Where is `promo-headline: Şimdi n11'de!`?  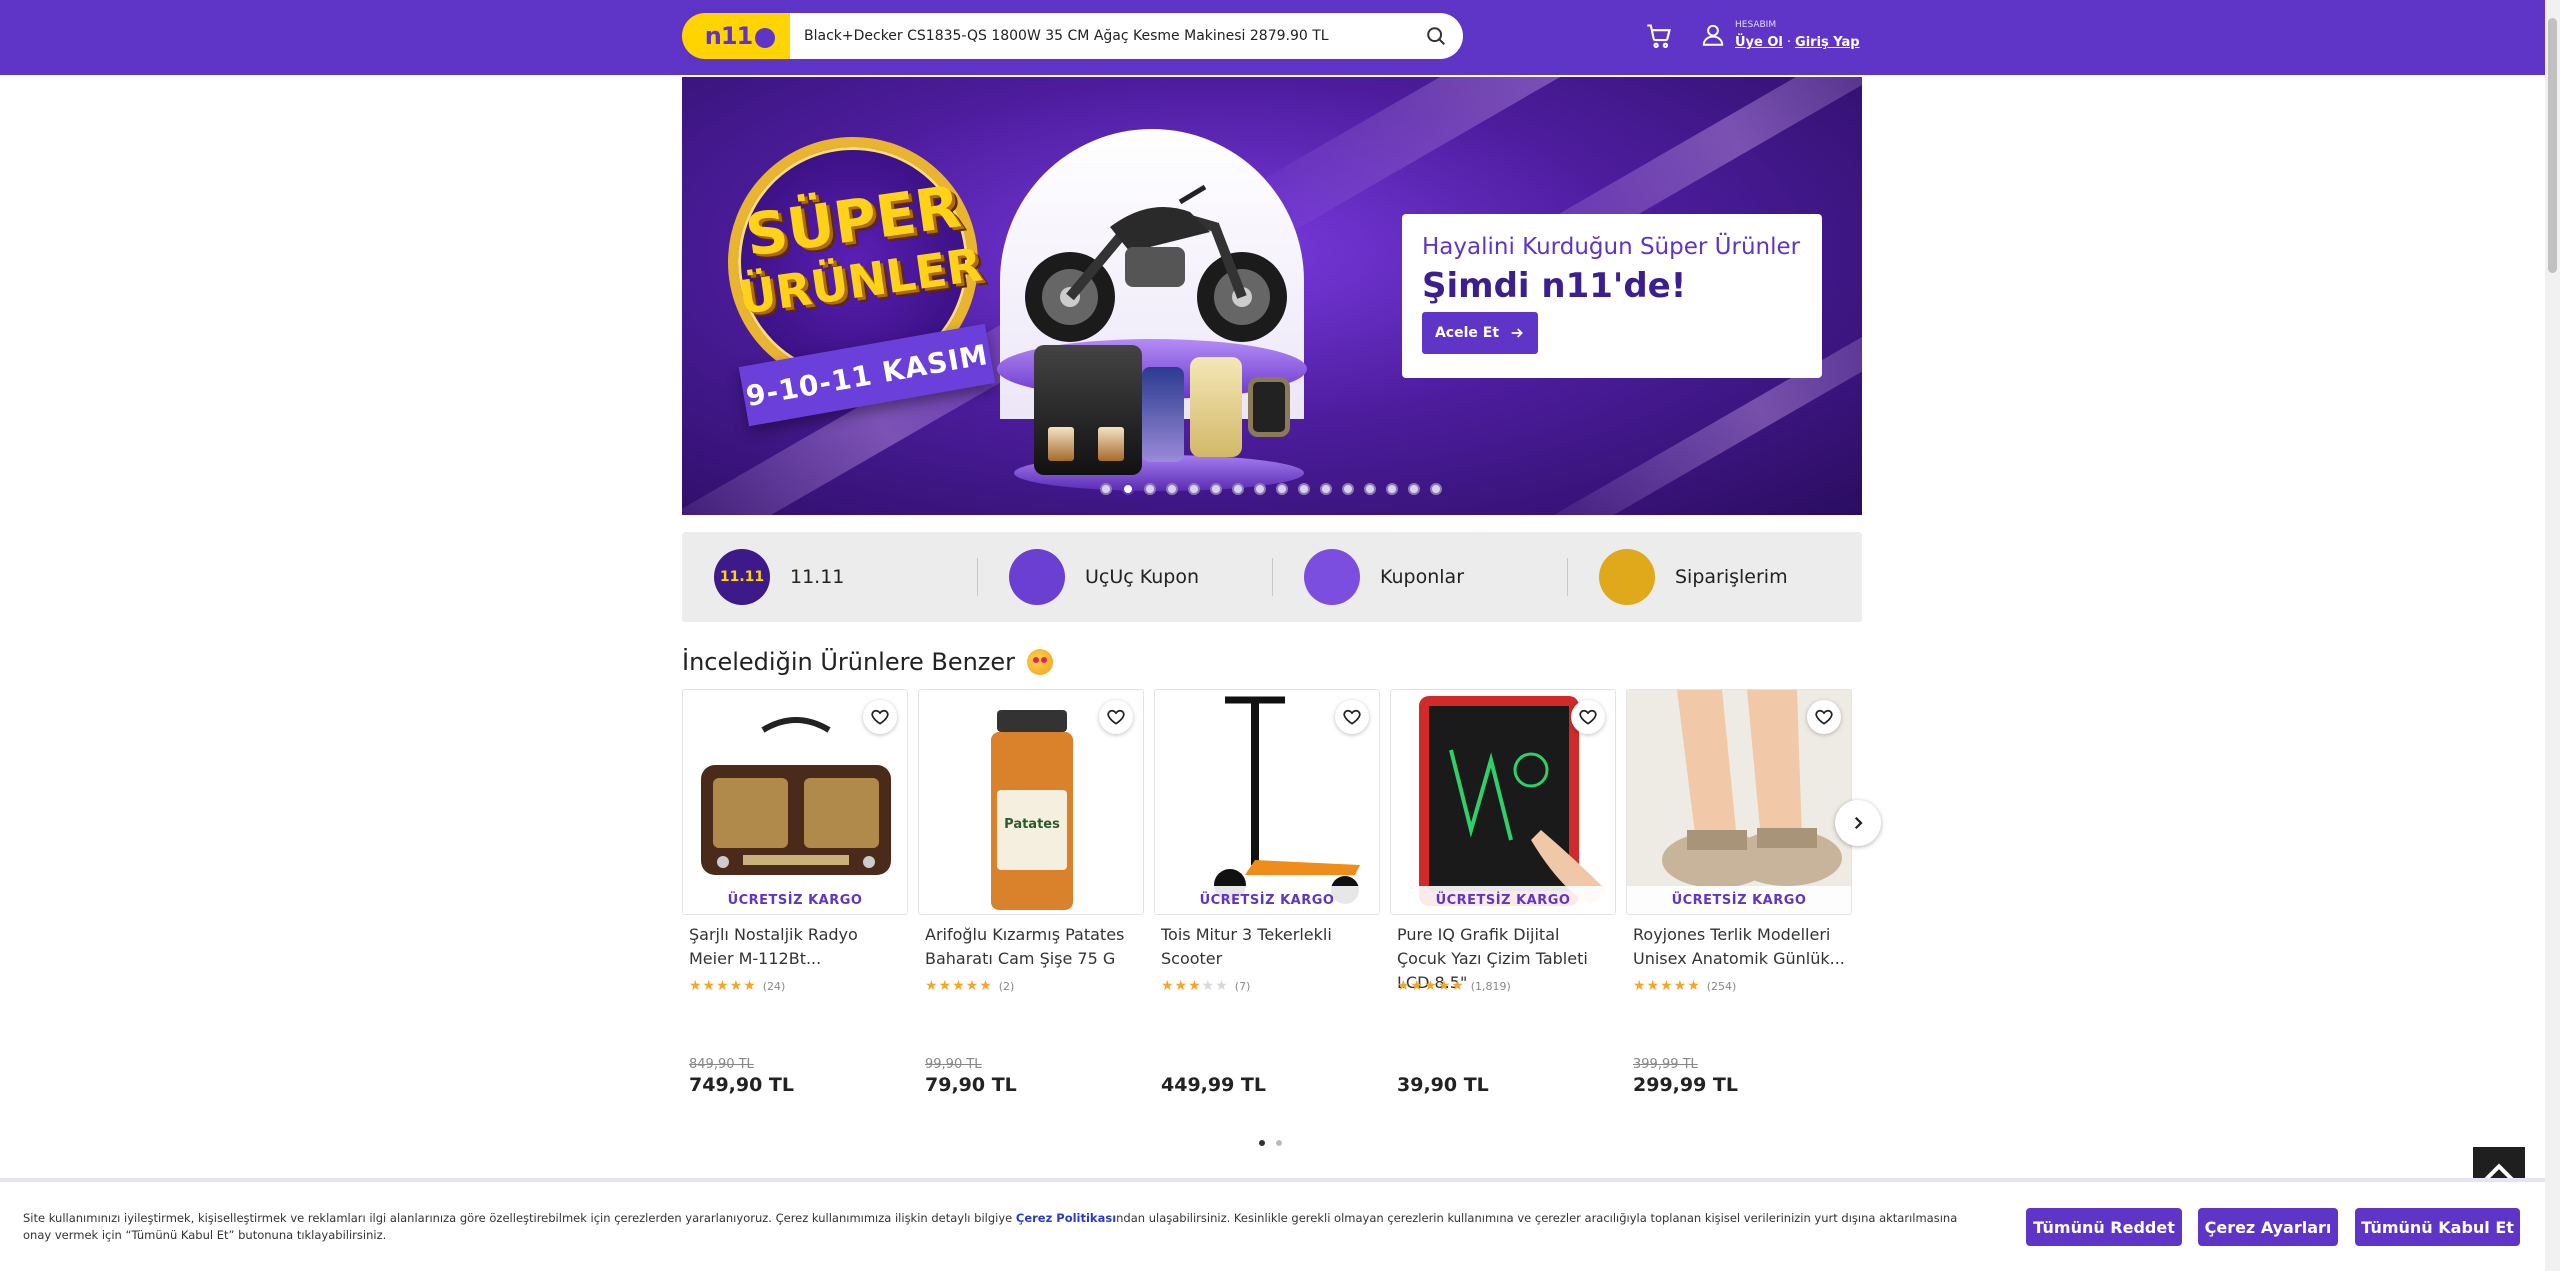 promo-headline: Şimdi n11'de! is located at coordinates (1554, 286).